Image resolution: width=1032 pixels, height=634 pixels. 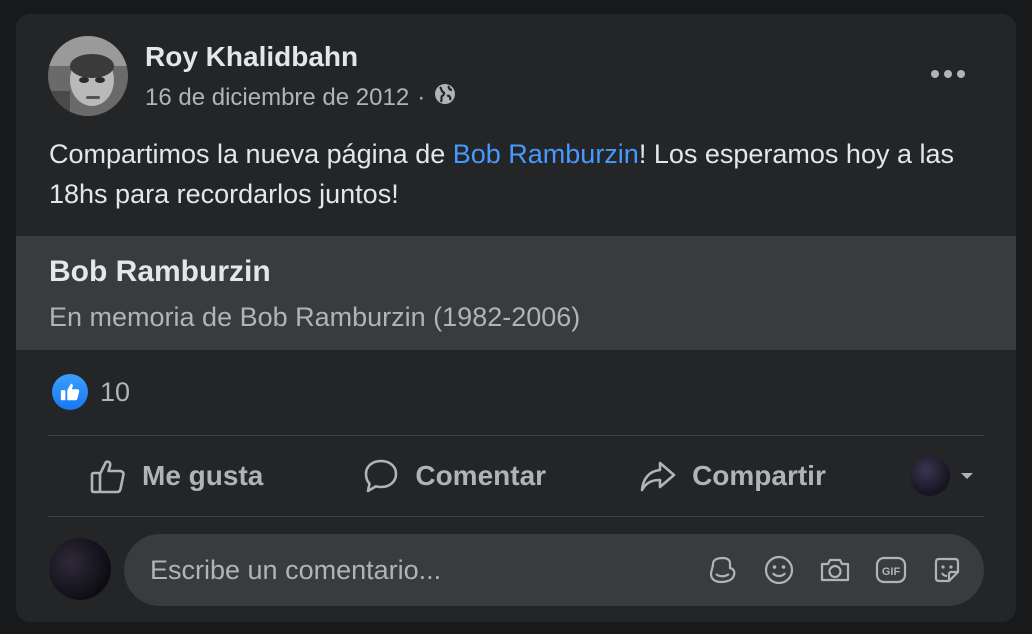 I want to click on mention-link: Bob Ramburzin, so click(x=546, y=154).